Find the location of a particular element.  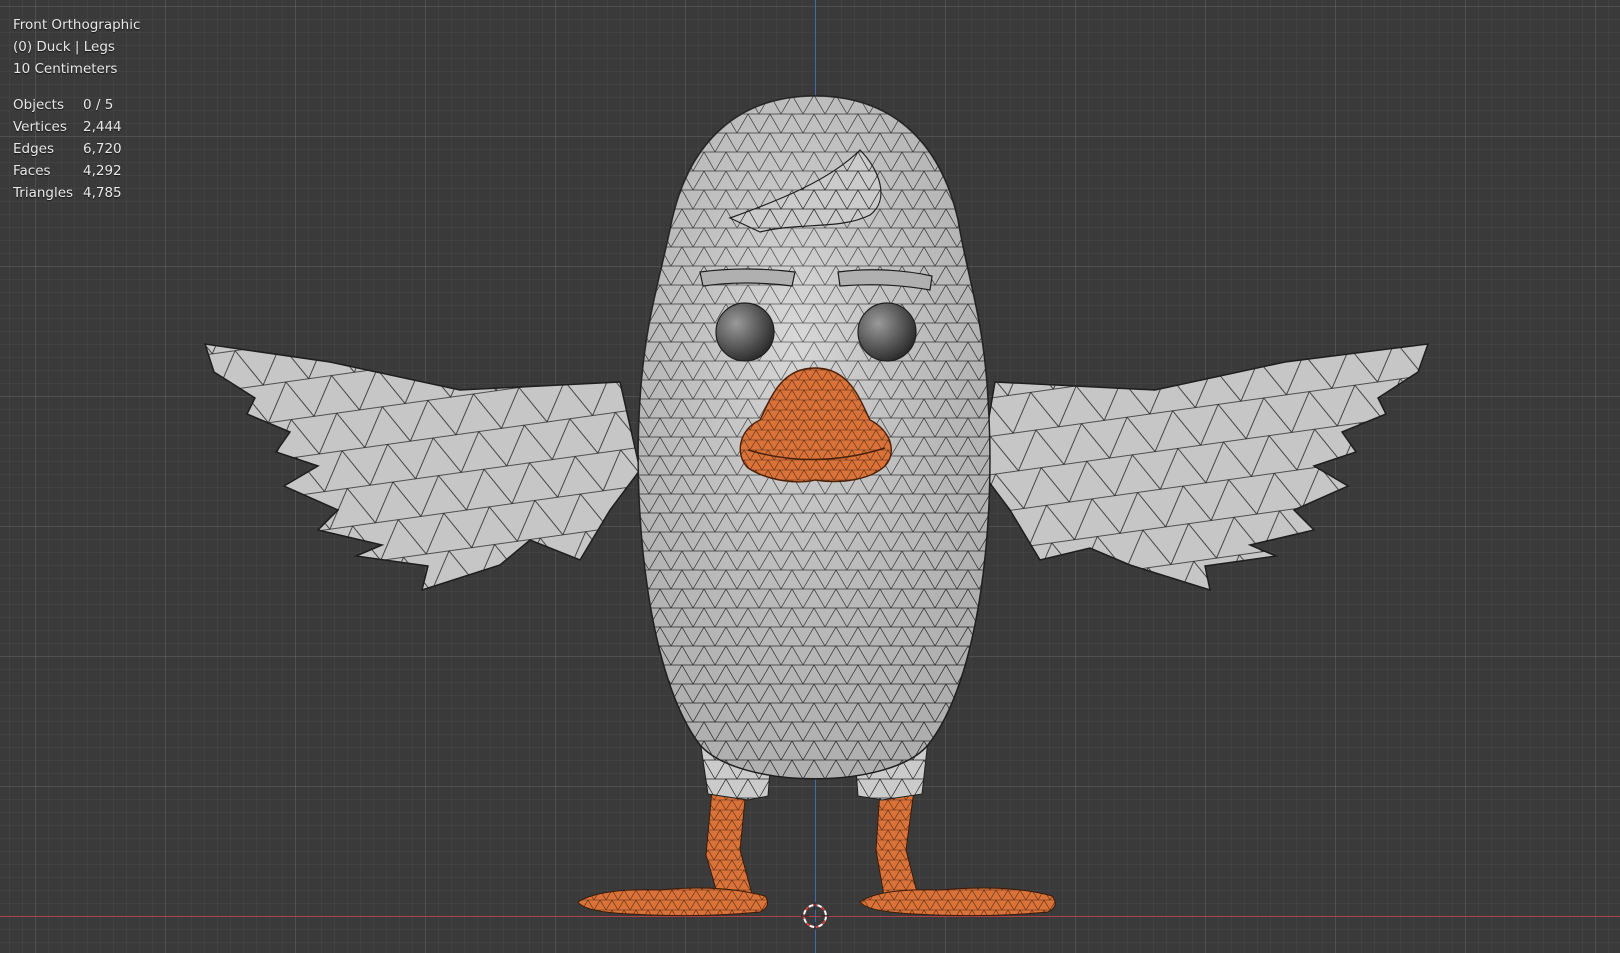

stat-label: Edges is located at coordinates (34, 149).